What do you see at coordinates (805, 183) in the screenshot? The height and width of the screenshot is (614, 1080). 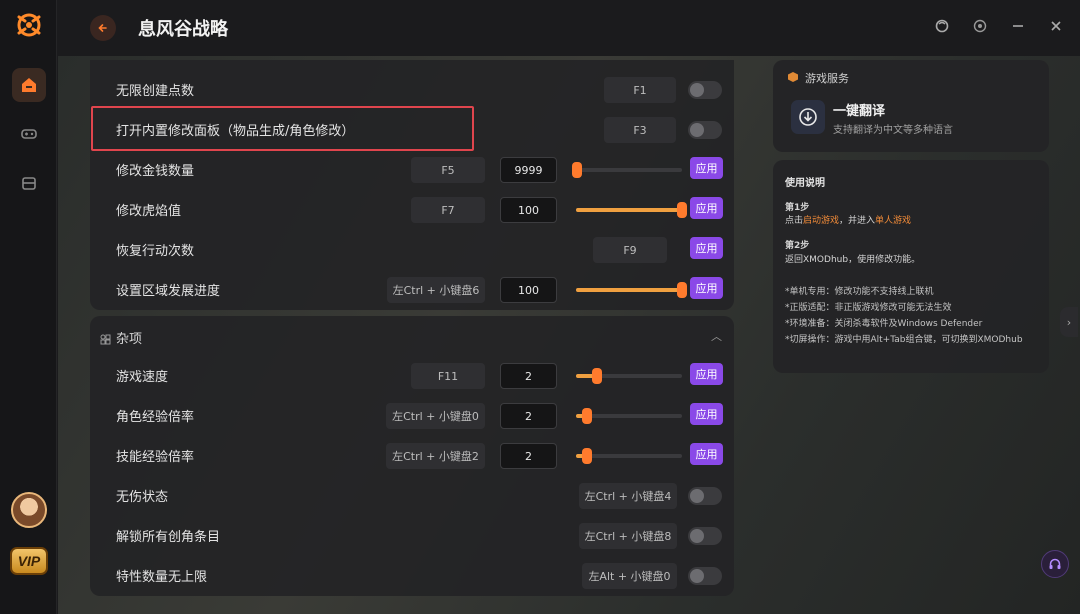 I see `guide-title: 使用说明` at bounding box center [805, 183].